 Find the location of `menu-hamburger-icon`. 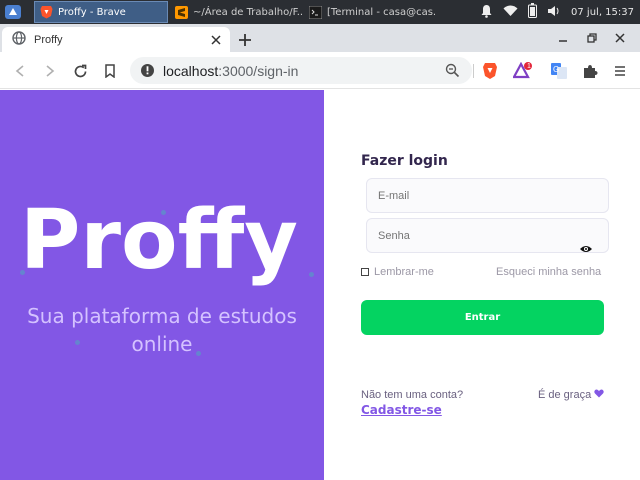

menu-hamburger-icon is located at coordinates (620, 71).